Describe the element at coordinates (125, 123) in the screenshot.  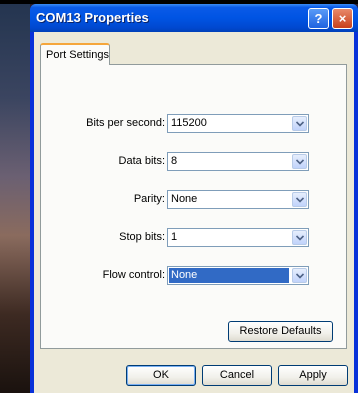
I see `bits-per-second-label: Bits per second:` at that location.